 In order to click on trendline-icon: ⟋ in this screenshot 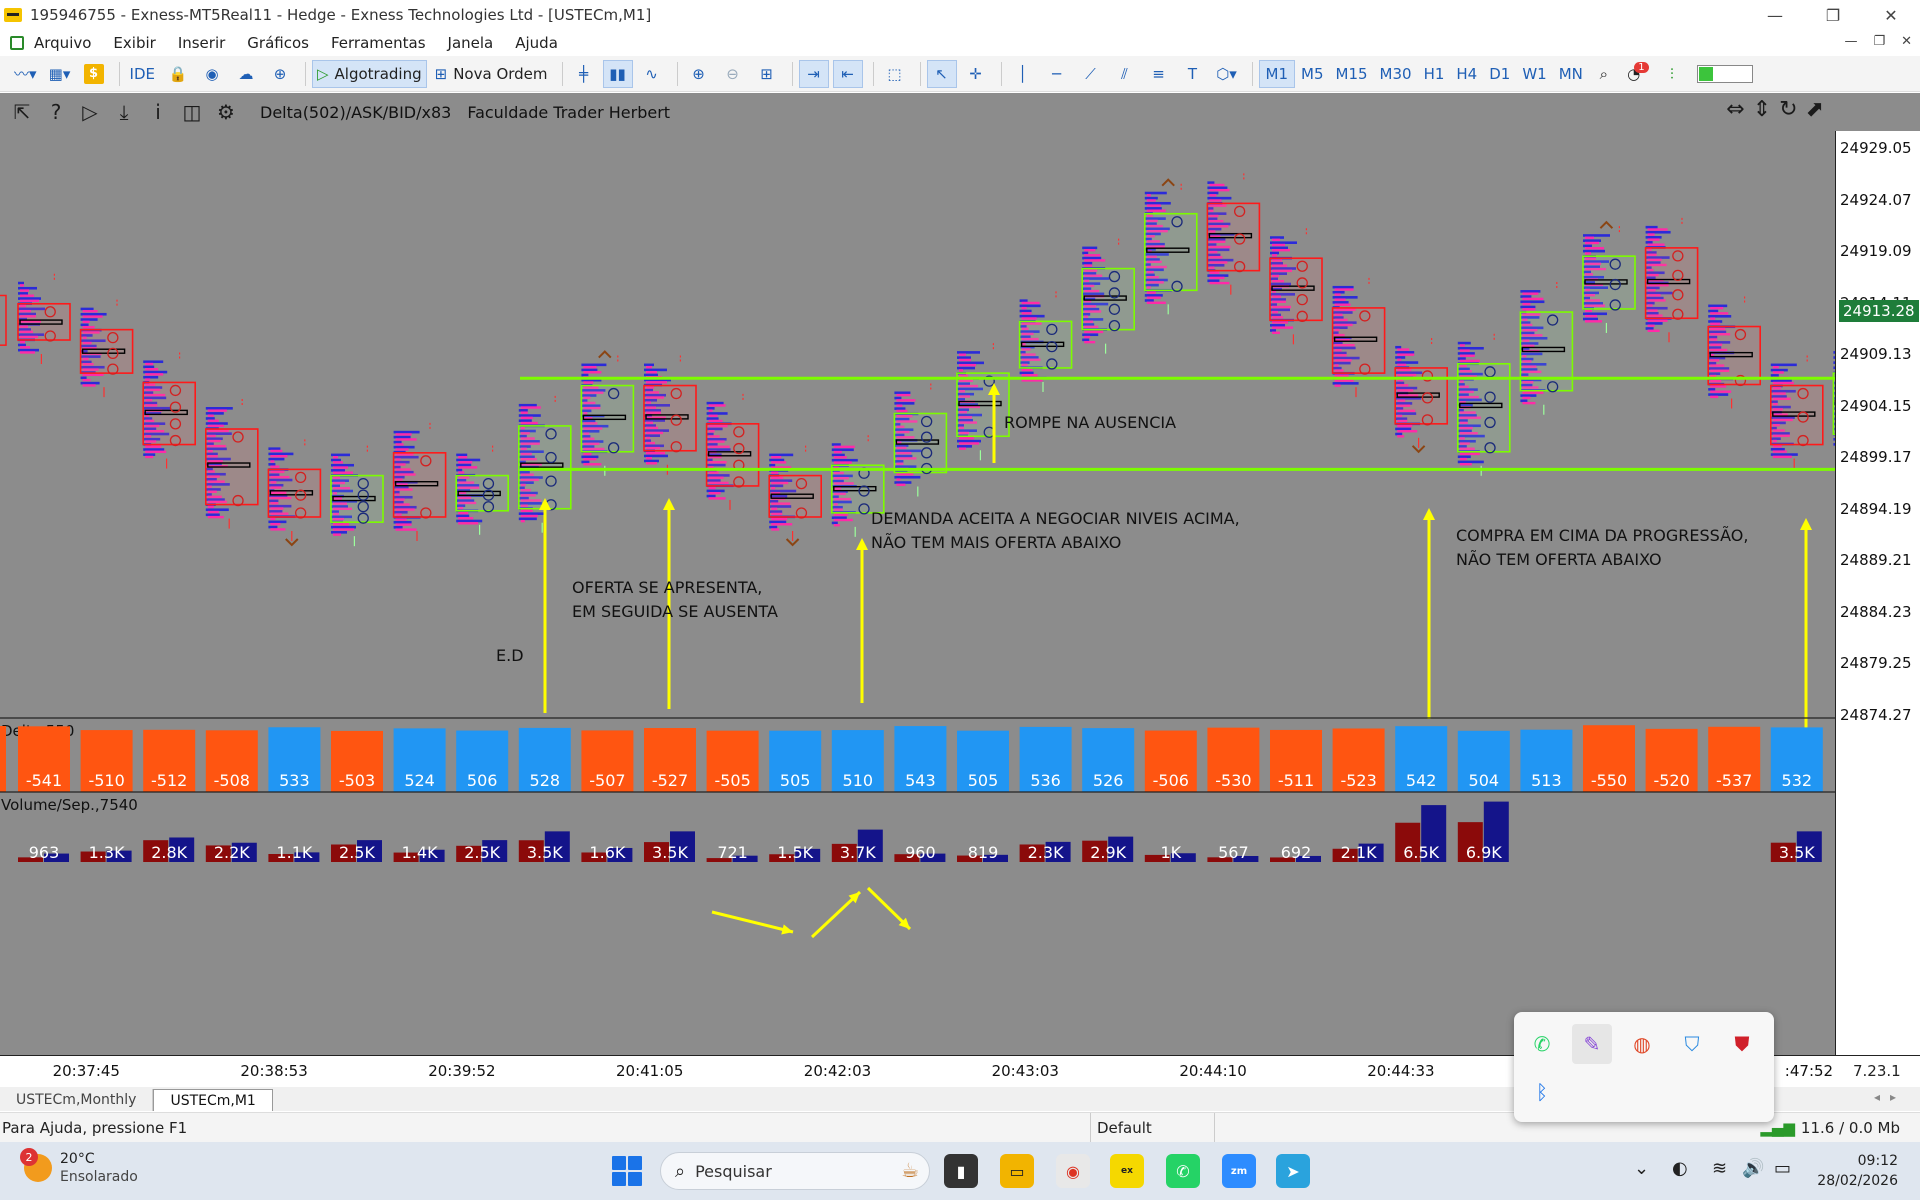, I will do `click(1091, 74)`.